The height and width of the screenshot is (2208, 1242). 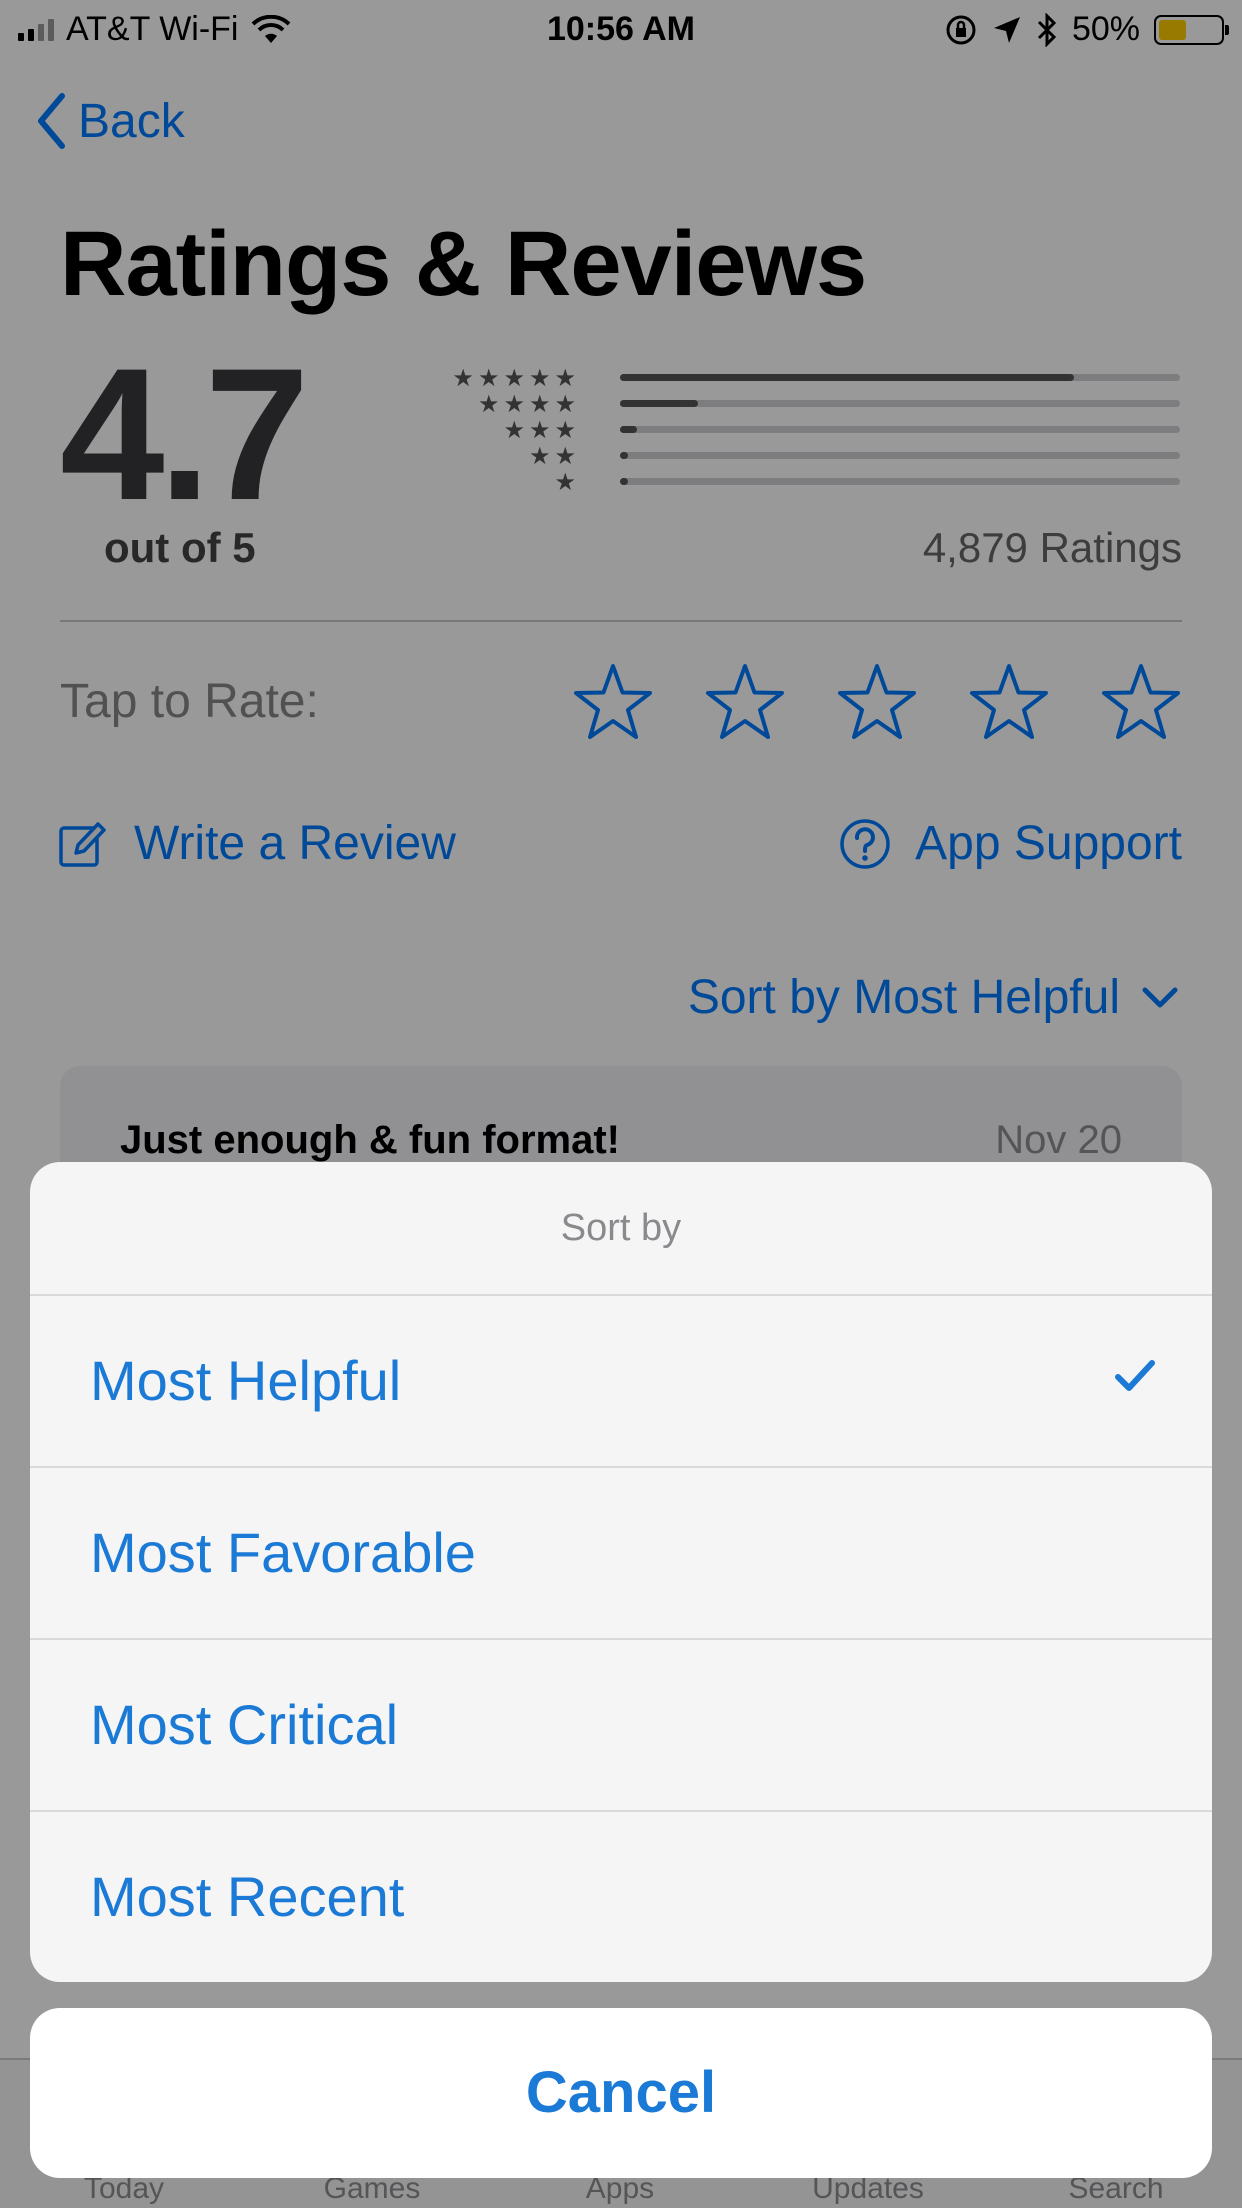 What do you see at coordinates (621, 1228) in the screenshot?
I see `action-sheet-title: Sort by` at bounding box center [621, 1228].